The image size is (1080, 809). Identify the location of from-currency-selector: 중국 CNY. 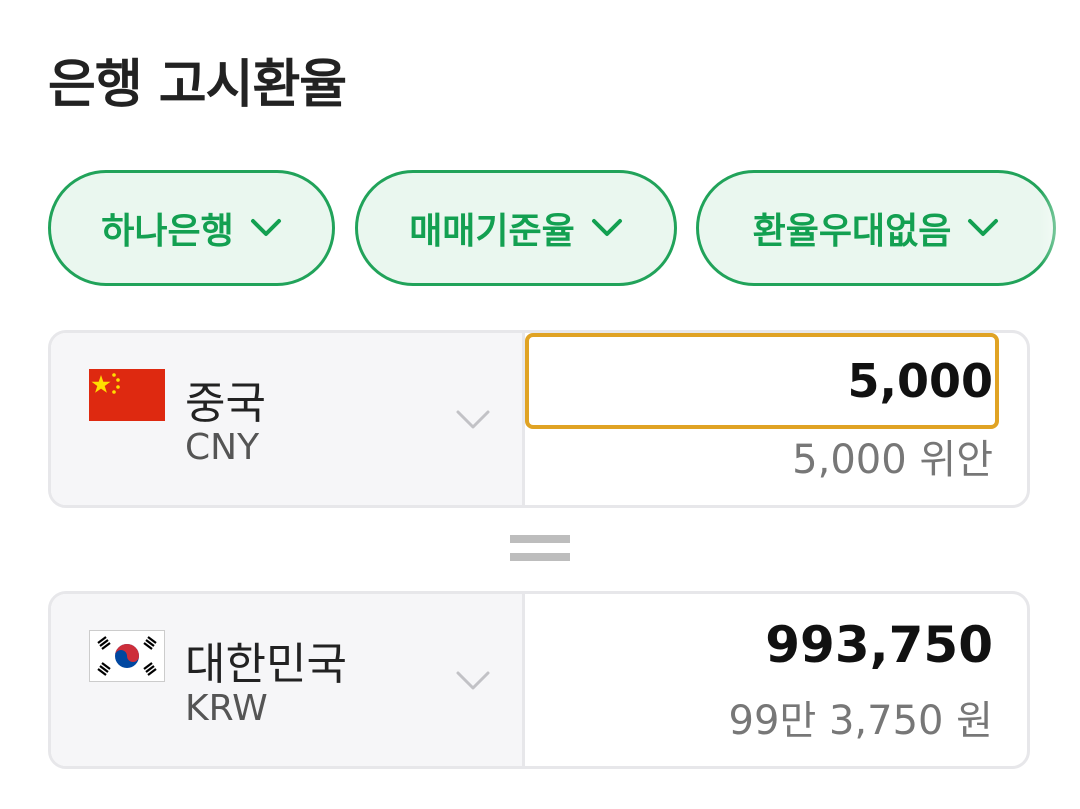
(288, 419).